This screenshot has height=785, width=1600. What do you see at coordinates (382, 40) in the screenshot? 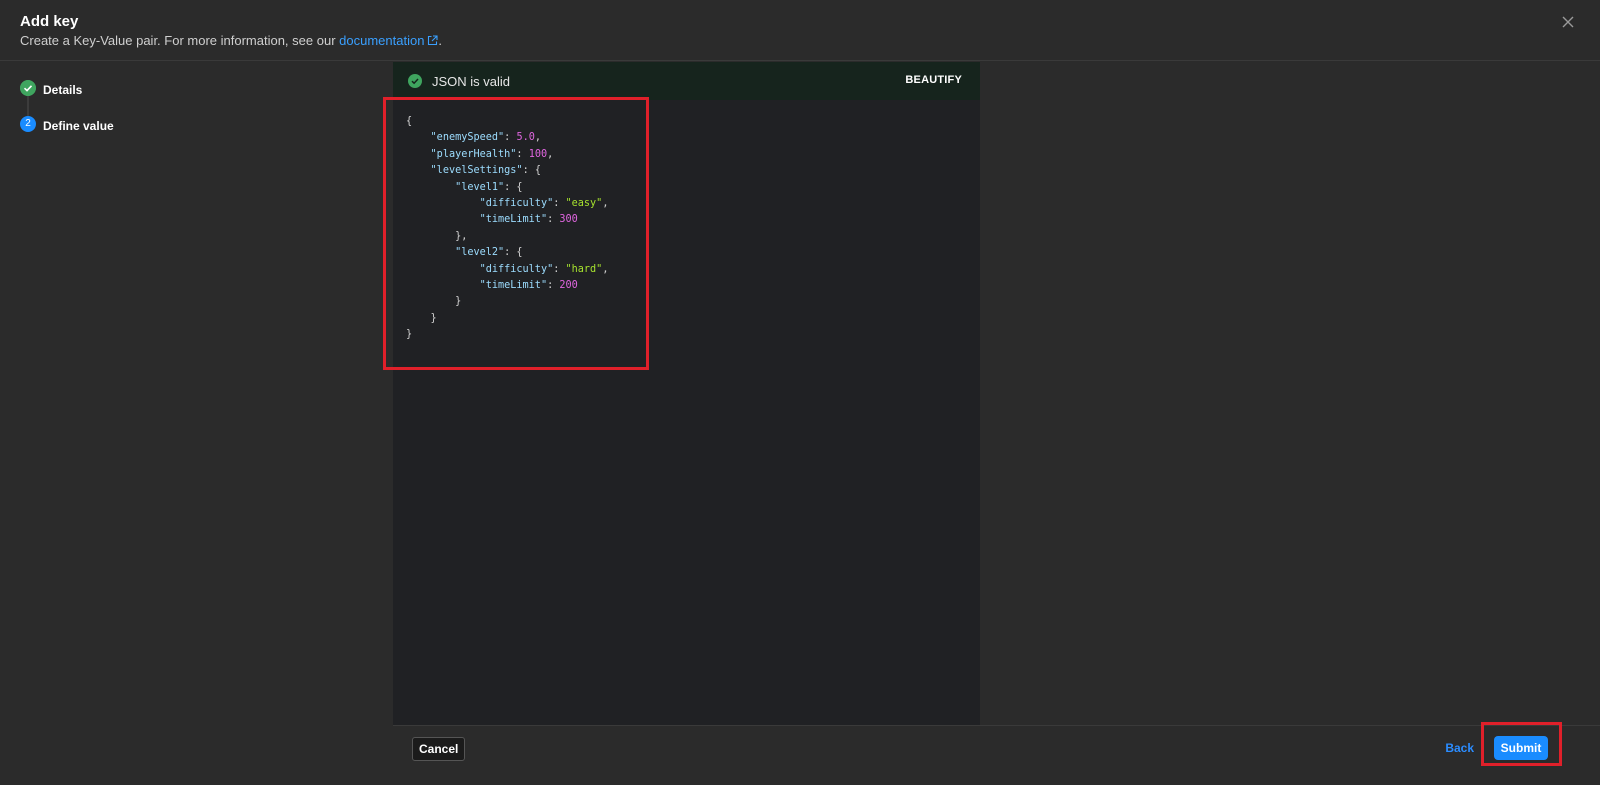
I see `documentation-link-label: documentation` at bounding box center [382, 40].